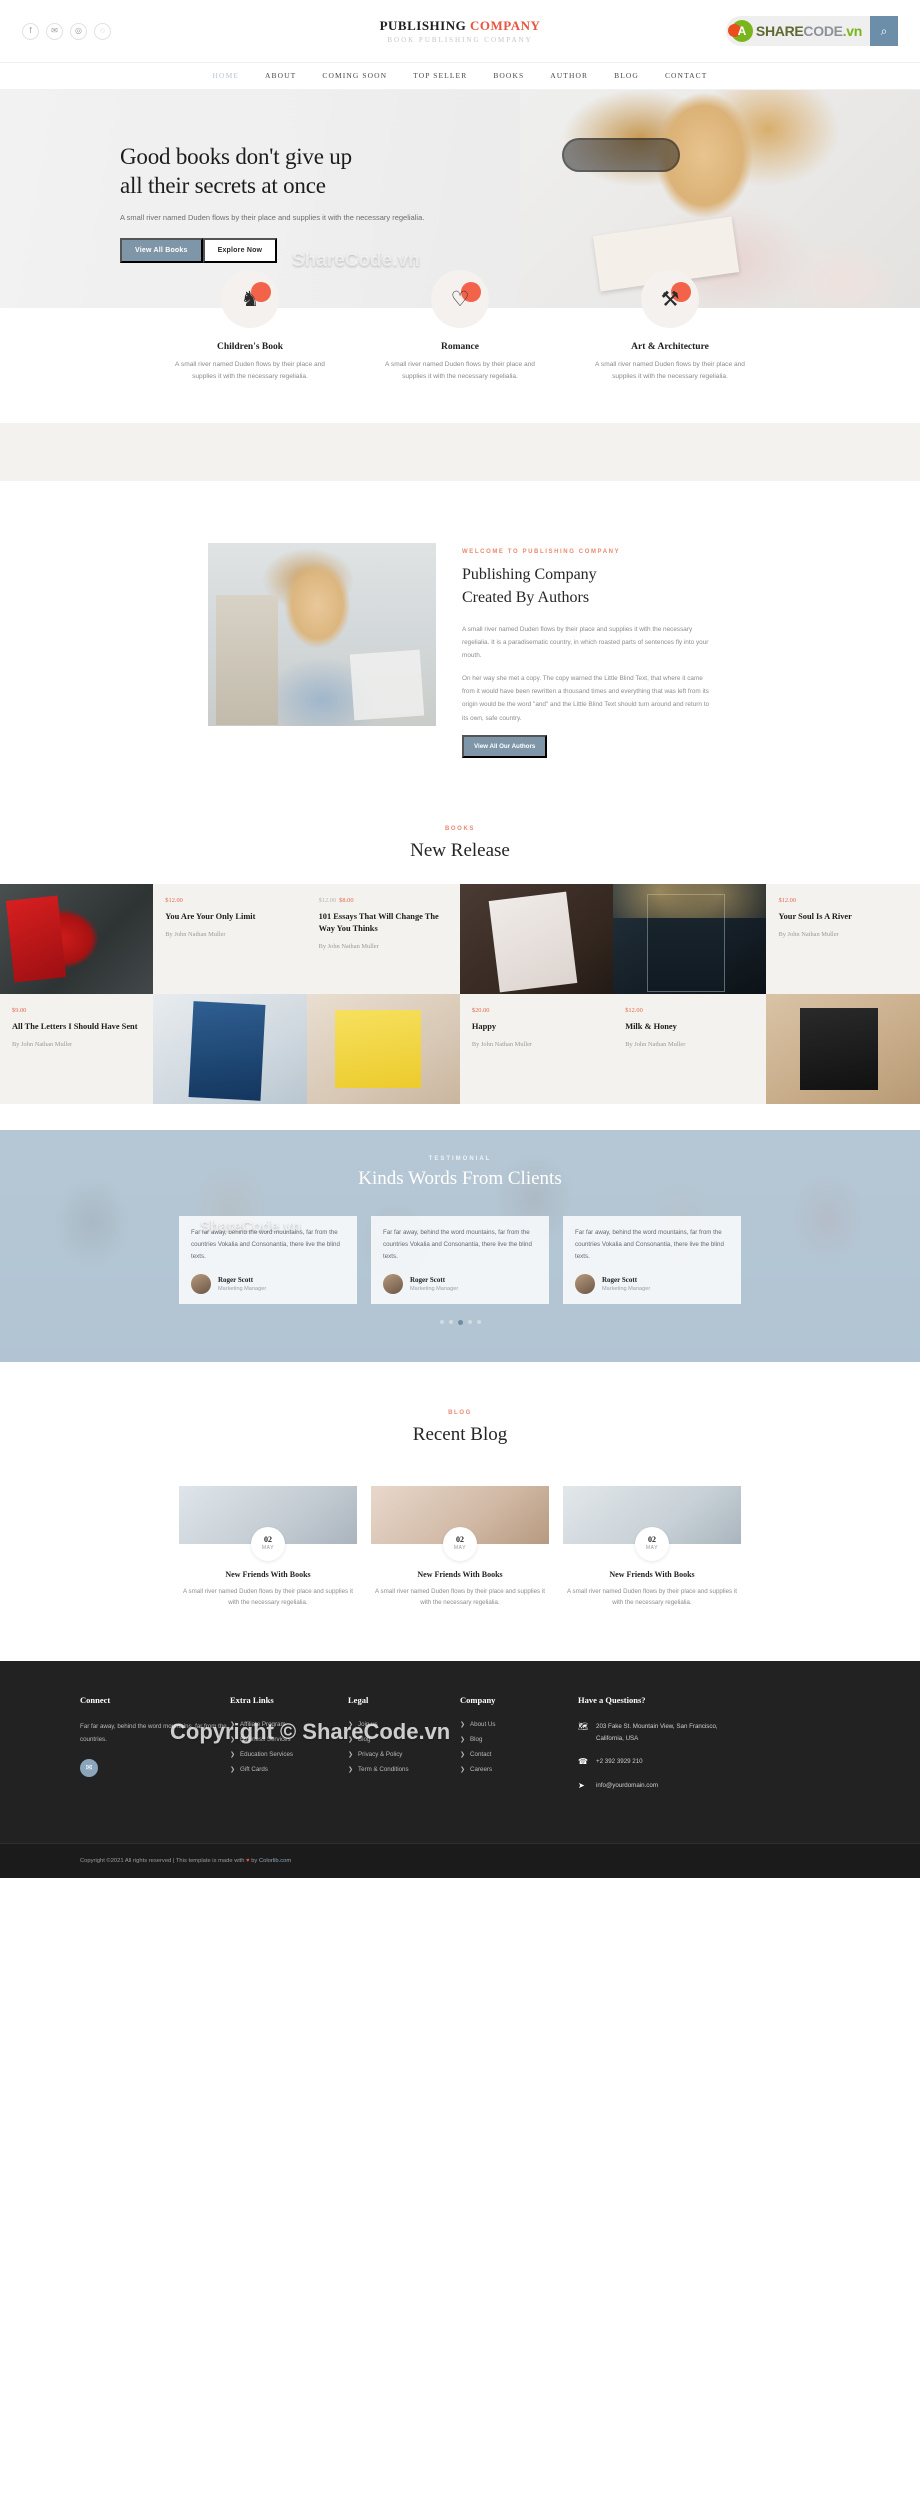 The height and width of the screenshot is (2518, 920). What do you see at coordinates (519, 1724) in the screenshot?
I see `footer-link-about-us: ❯ About Us` at bounding box center [519, 1724].